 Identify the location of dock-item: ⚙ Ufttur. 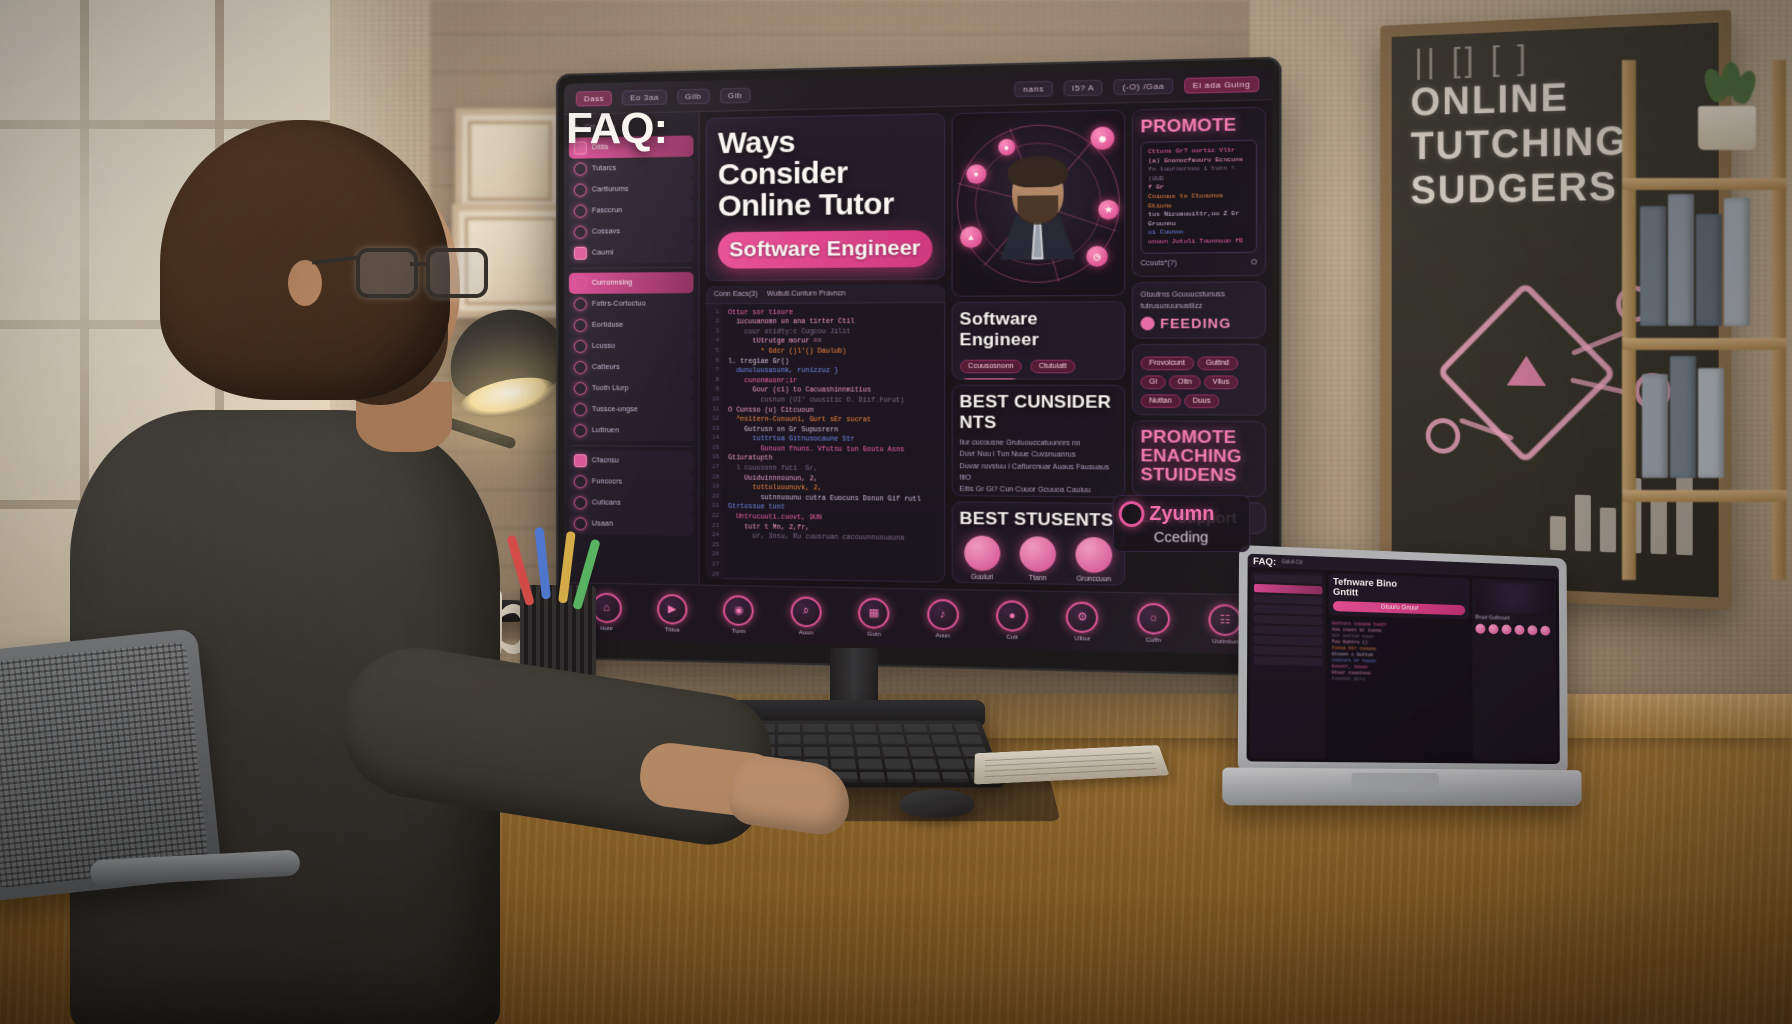
(1082, 621).